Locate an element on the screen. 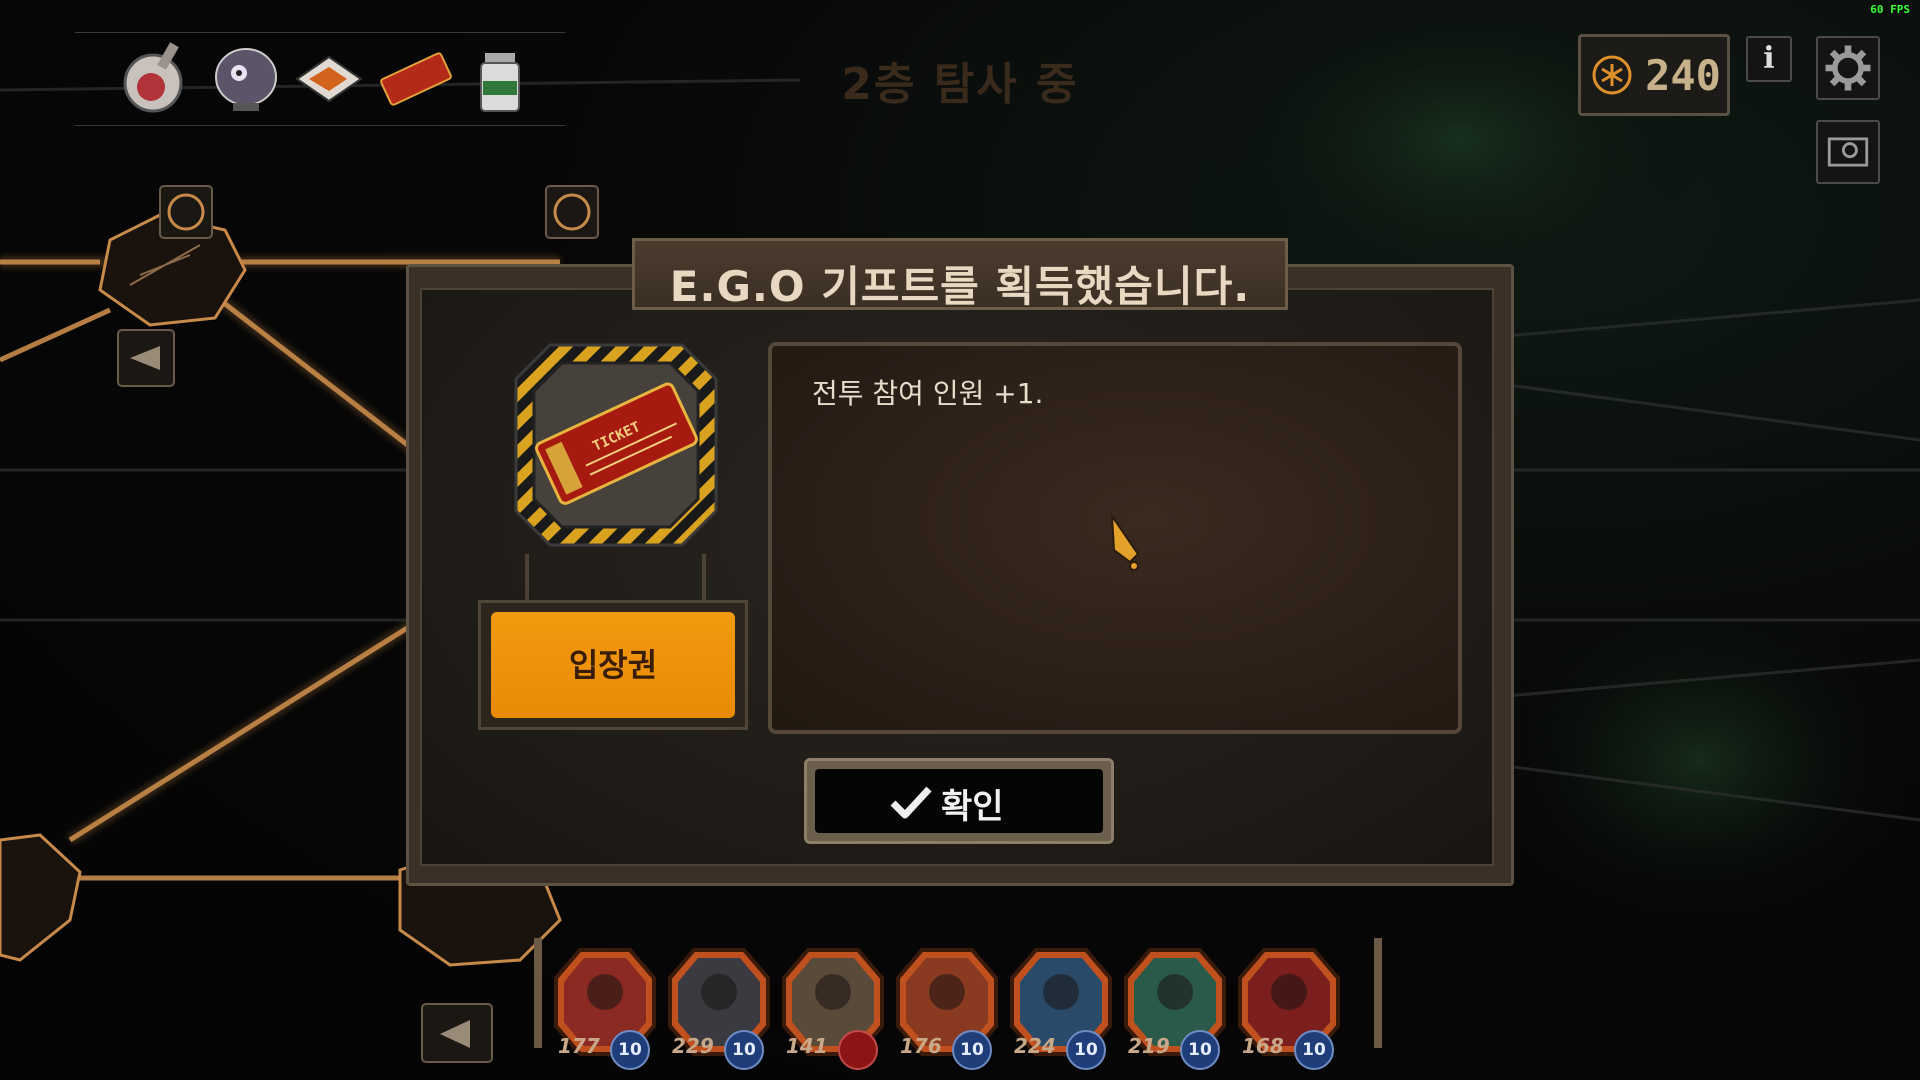 This screenshot has height=1080, width=1920. check-icon is located at coordinates (911, 802).